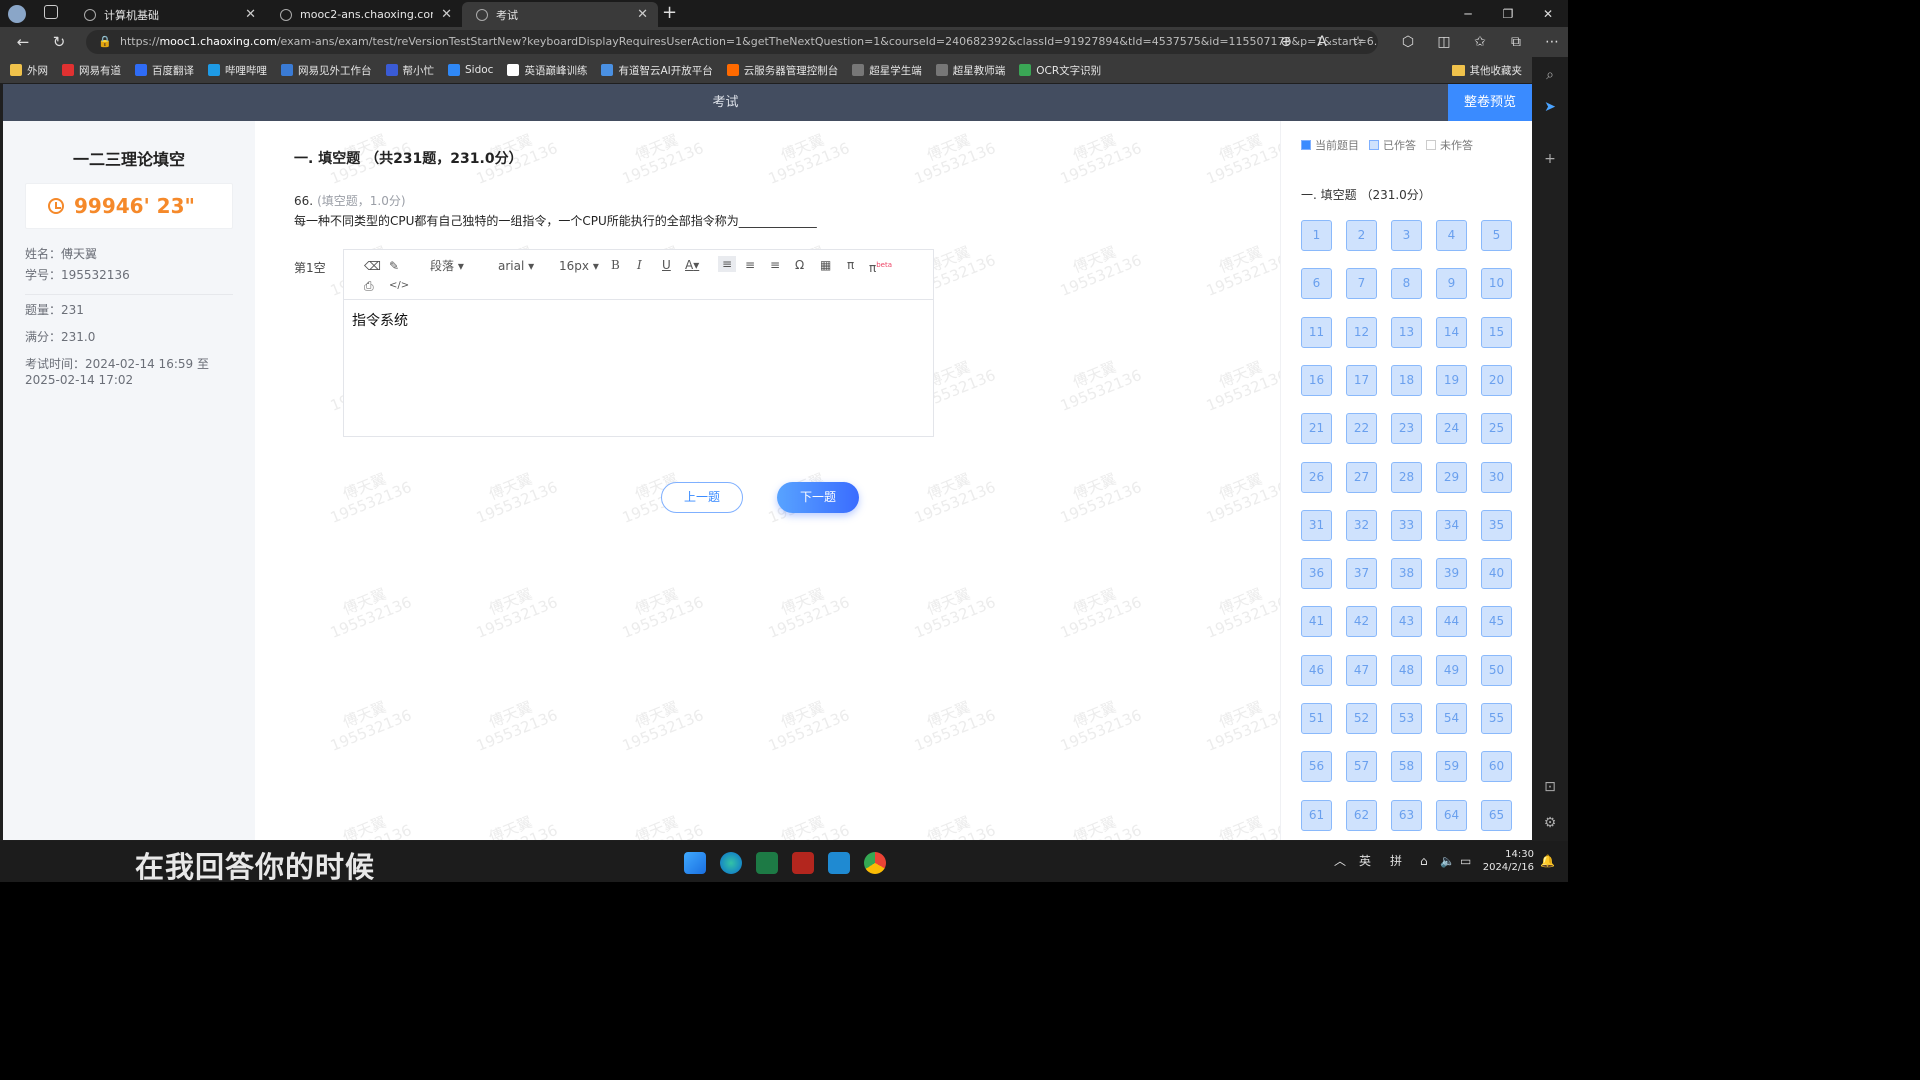  What do you see at coordinates (1406, 767) in the screenshot?
I see `question-nav-button: 58` at bounding box center [1406, 767].